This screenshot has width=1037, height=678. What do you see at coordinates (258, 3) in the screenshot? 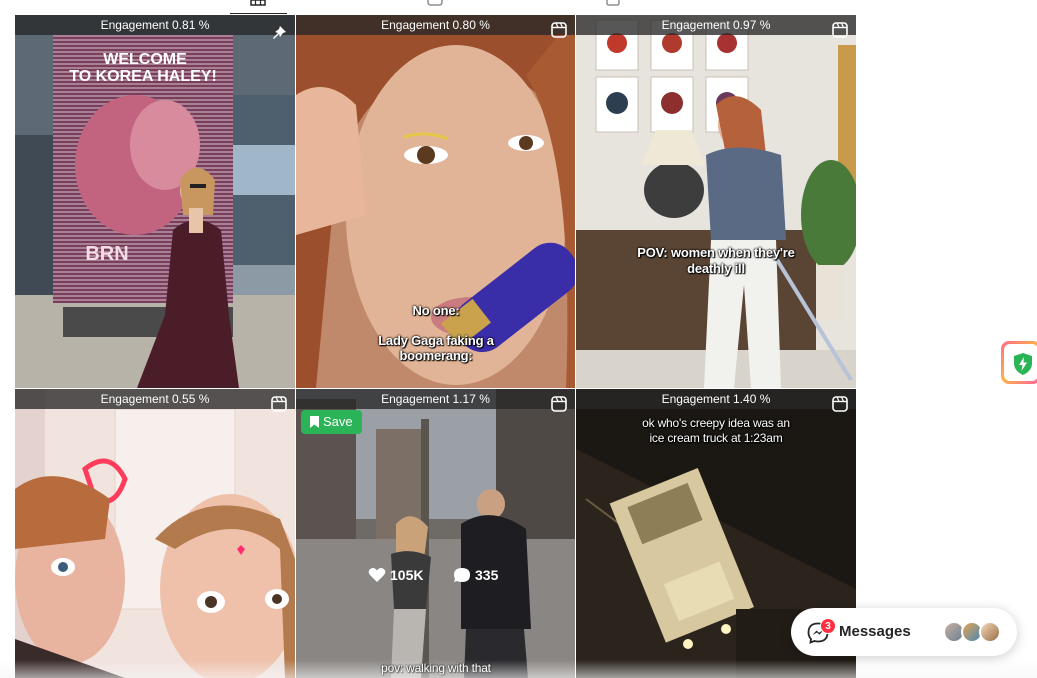
I see `grid-icon` at bounding box center [258, 3].